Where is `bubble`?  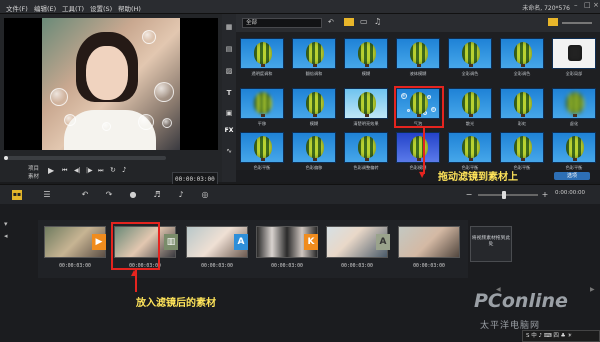 bubble is located at coordinates (146, 122).